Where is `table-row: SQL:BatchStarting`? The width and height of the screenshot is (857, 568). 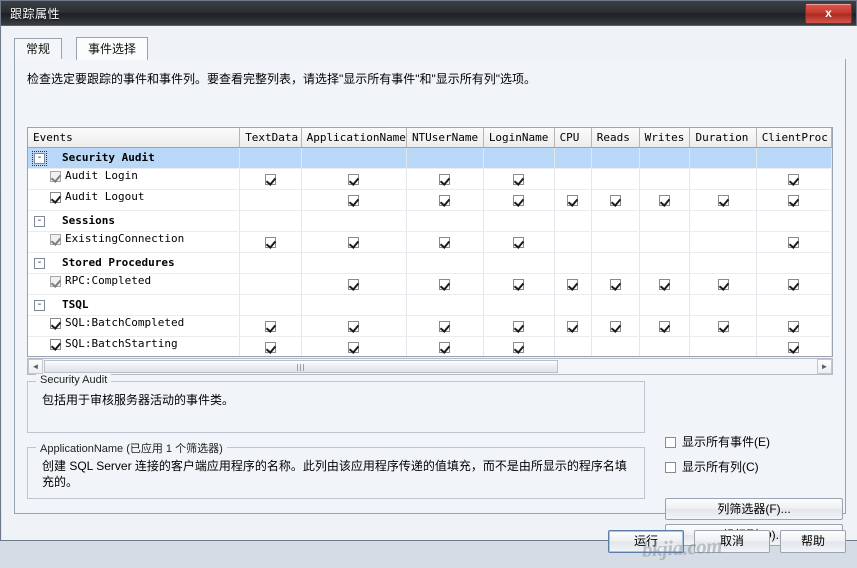 table-row: SQL:BatchStarting is located at coordinates (430, 346).